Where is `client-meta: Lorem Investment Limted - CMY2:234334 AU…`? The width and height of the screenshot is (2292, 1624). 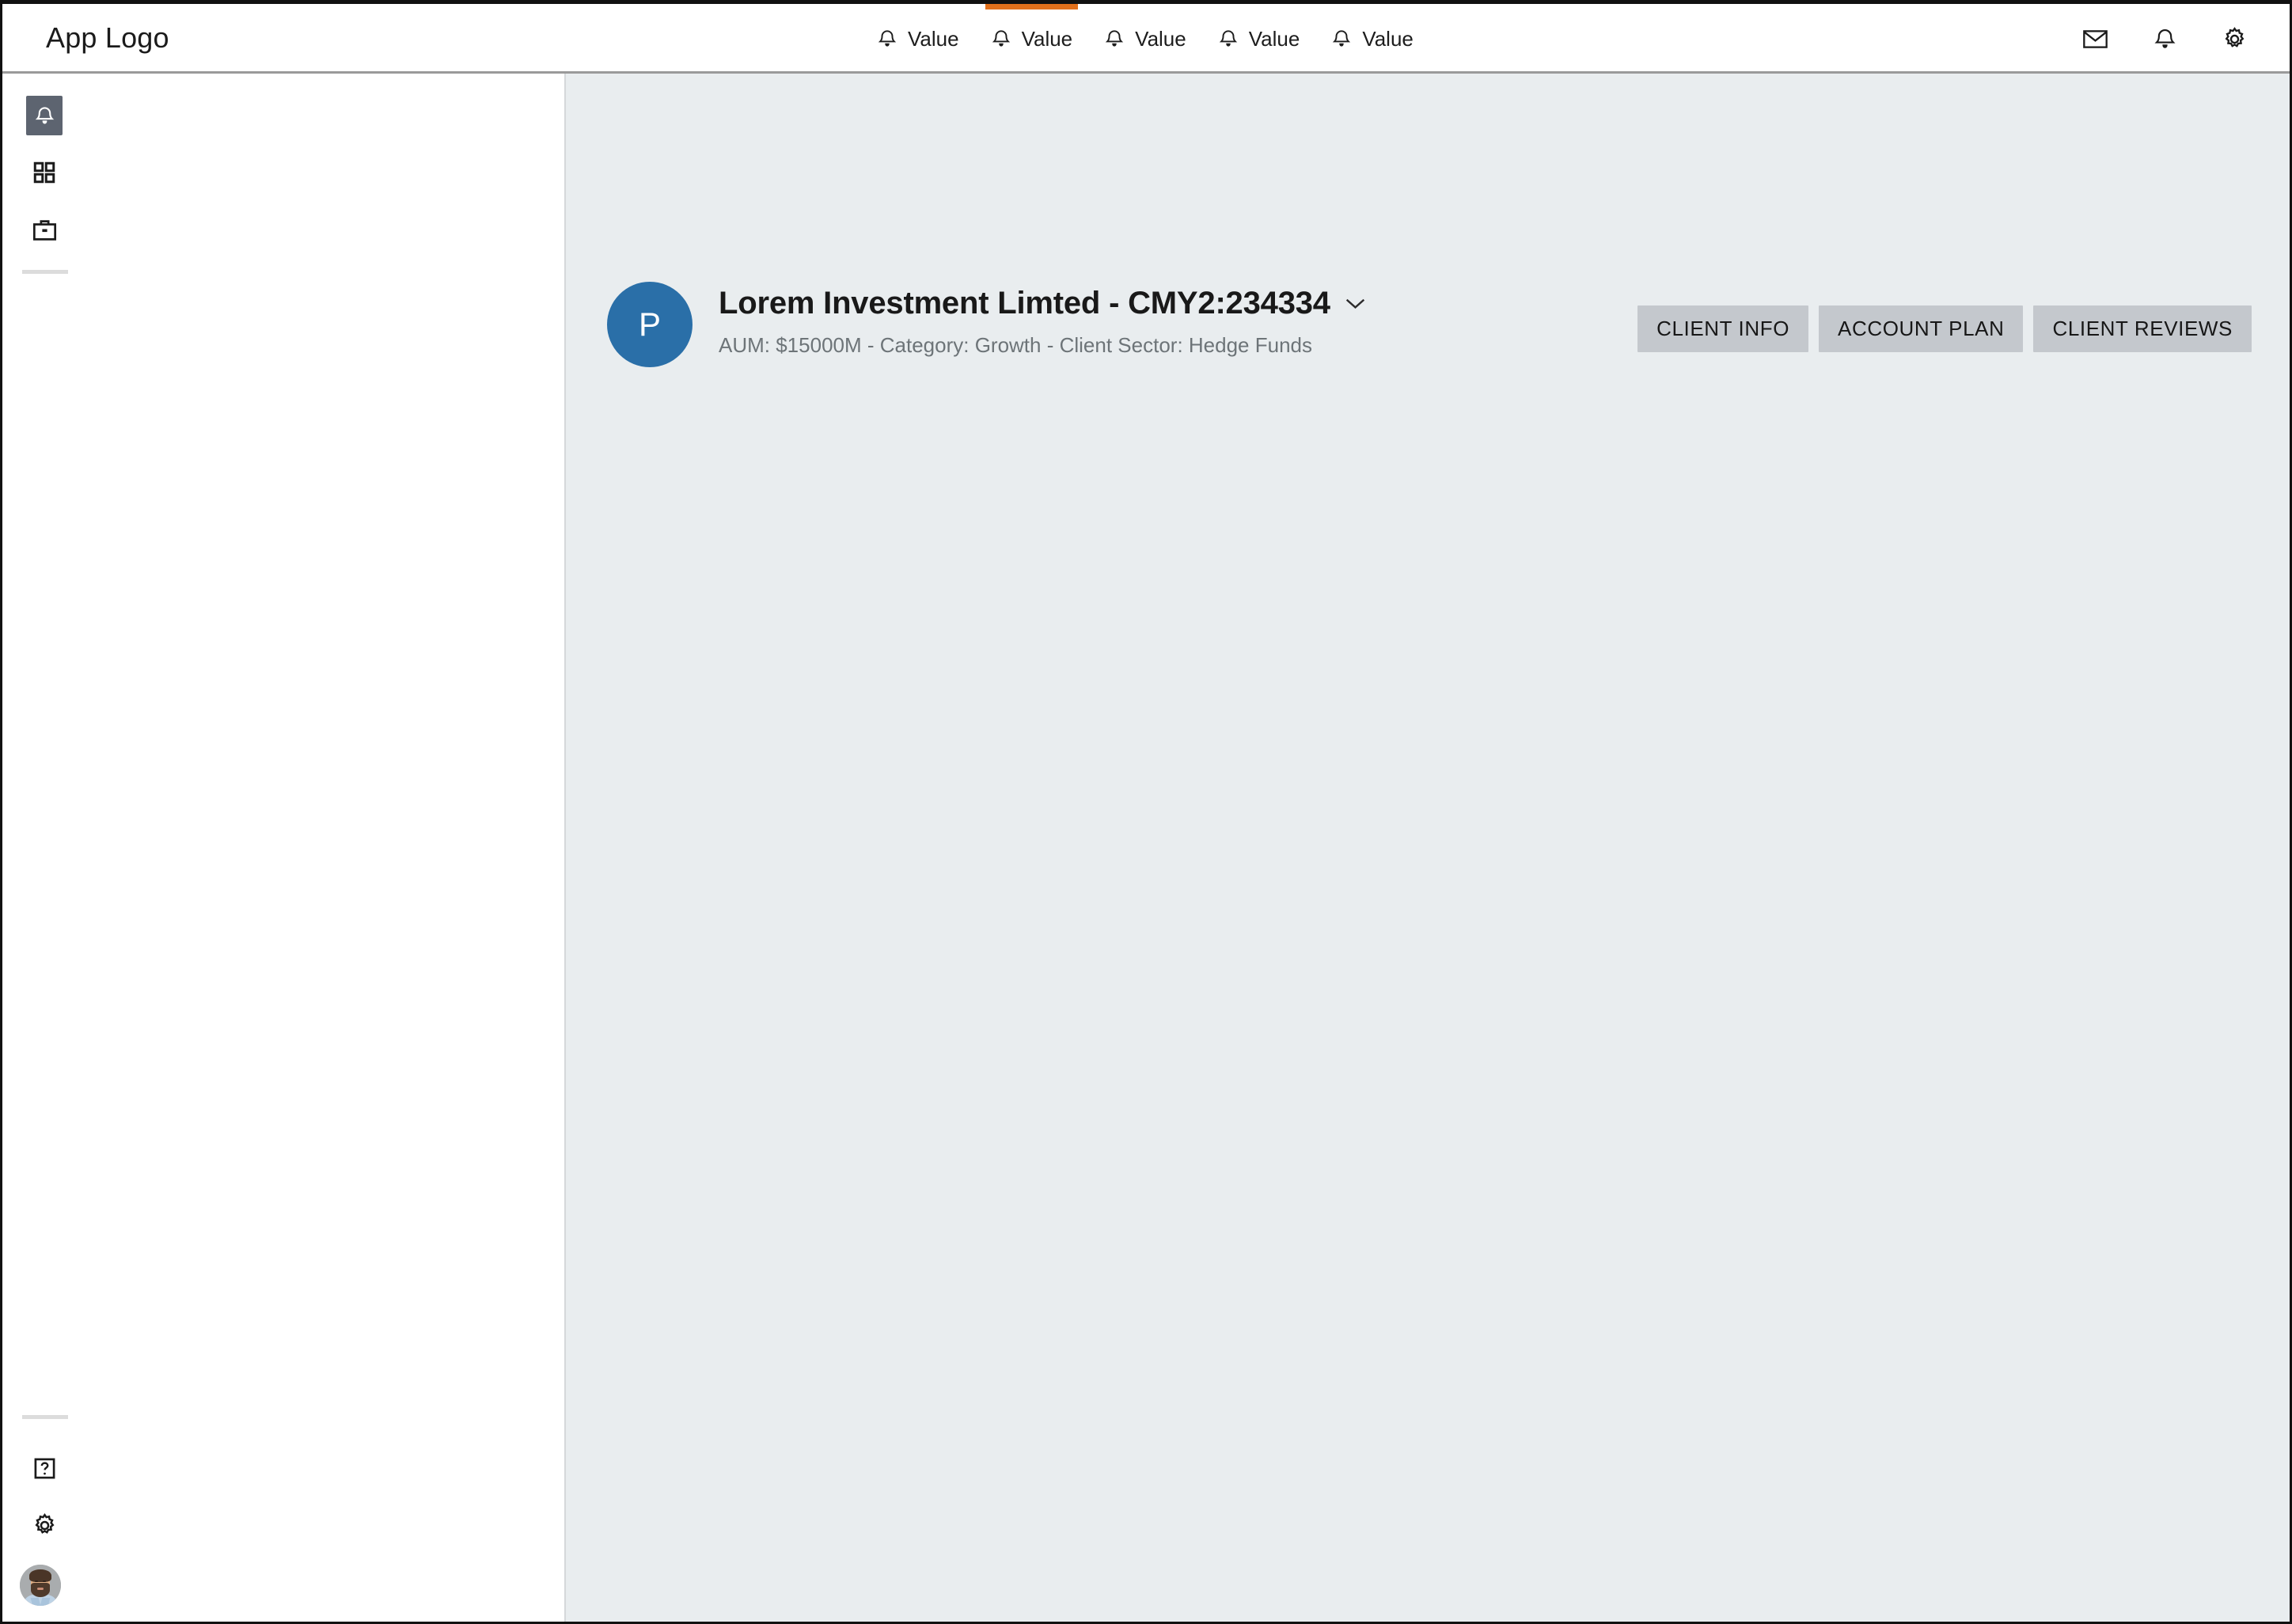
client-meta: Lorem Investment Limted - CMY2:234334 AU… is located at coordinates (1178, 318).